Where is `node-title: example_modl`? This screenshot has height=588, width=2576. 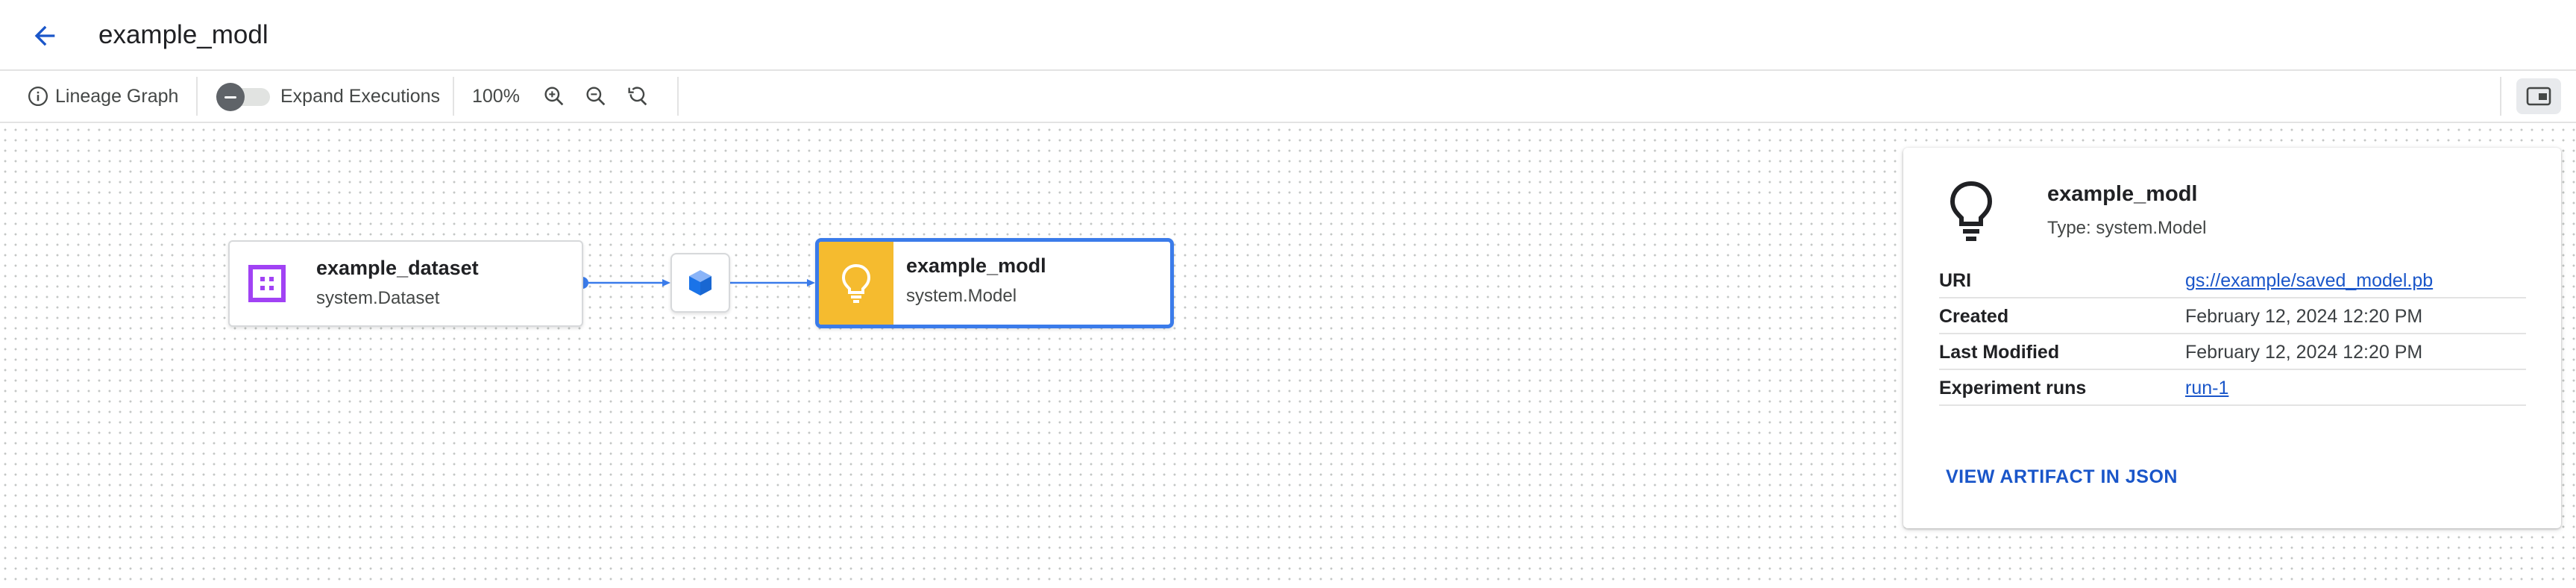
node-title: example_modl is located at coordinates (976, 265).